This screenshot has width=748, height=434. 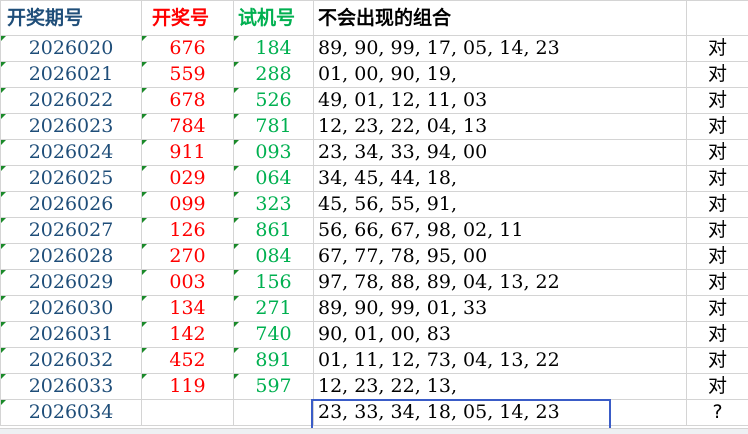 I want to click on period-cell: 2026032, so click(x=71, y=361).